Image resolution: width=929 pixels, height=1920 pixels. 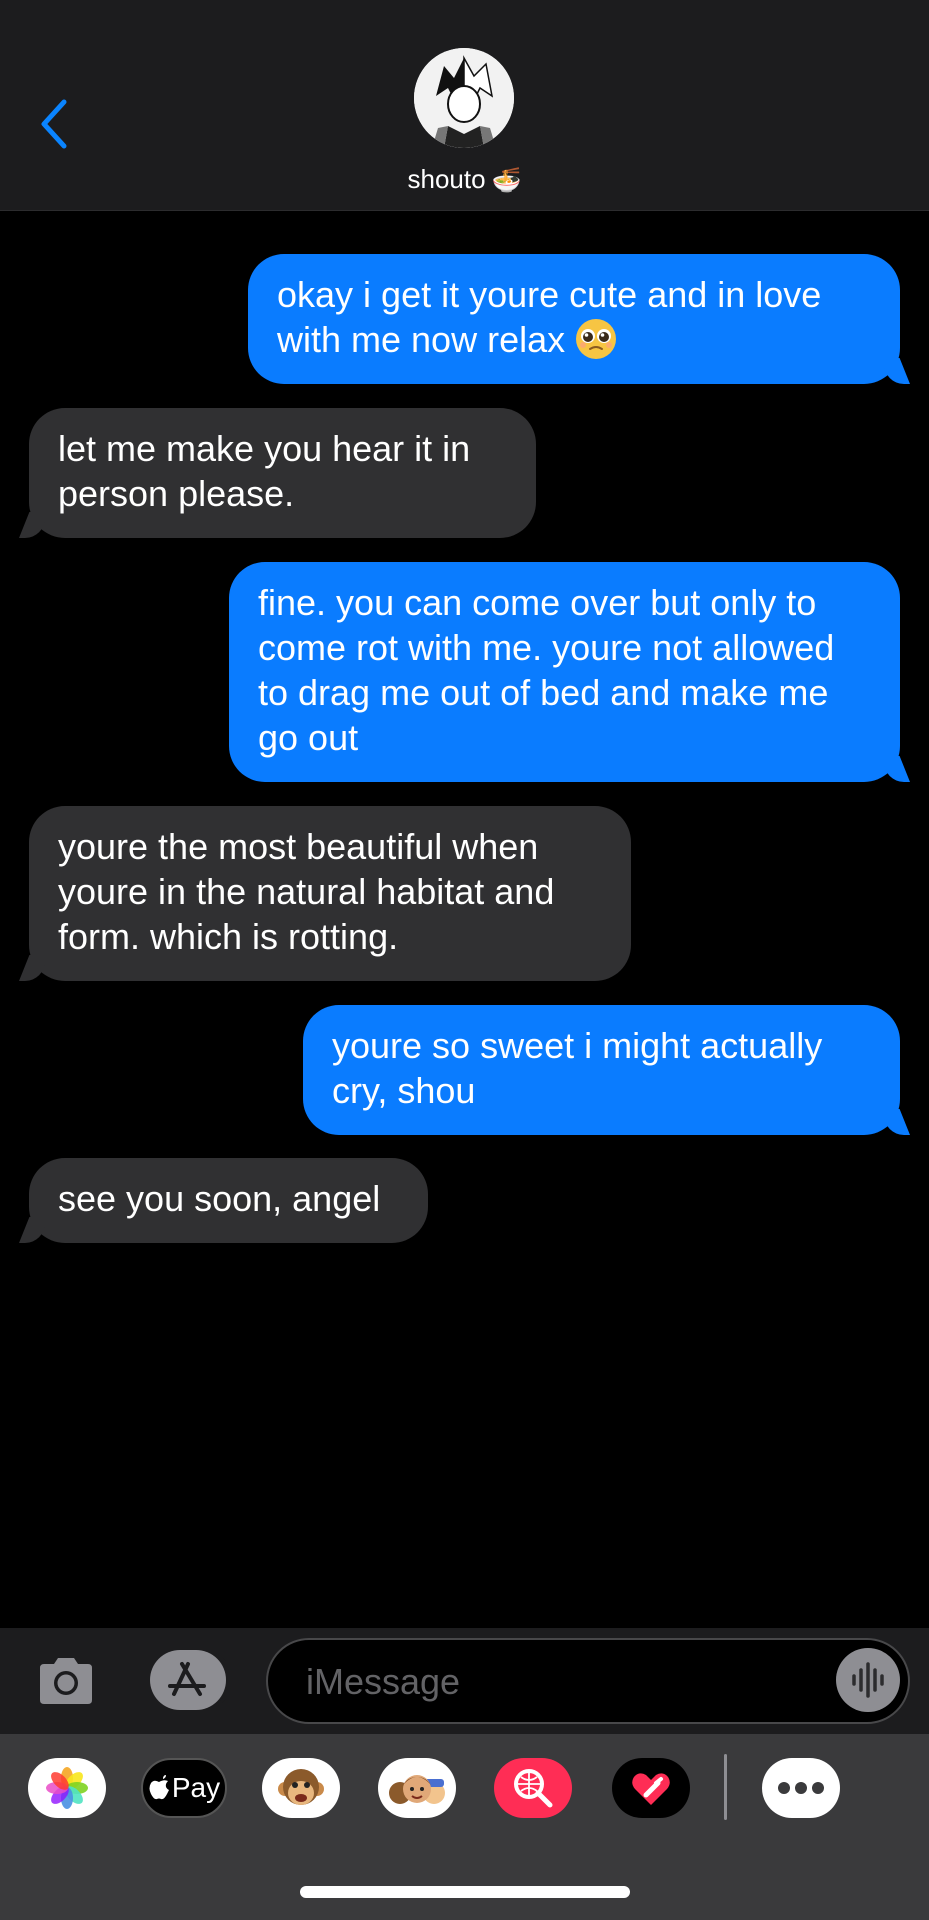 I want to click on compose-bar, so click(x=464, y=1681).